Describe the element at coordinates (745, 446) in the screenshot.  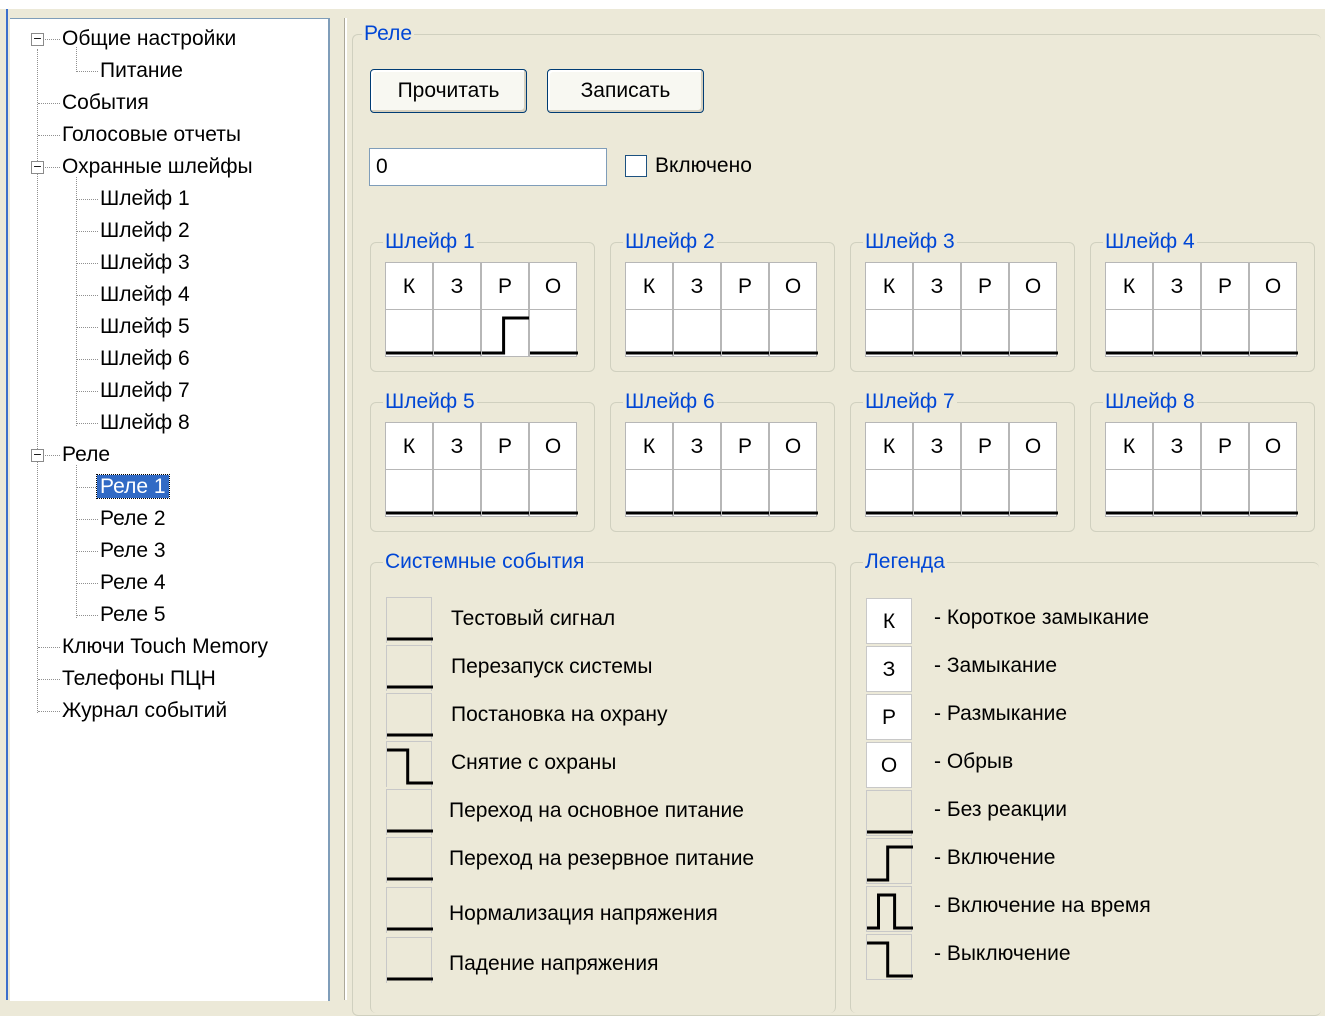
I see `loop-header-cell: Р` at that location.